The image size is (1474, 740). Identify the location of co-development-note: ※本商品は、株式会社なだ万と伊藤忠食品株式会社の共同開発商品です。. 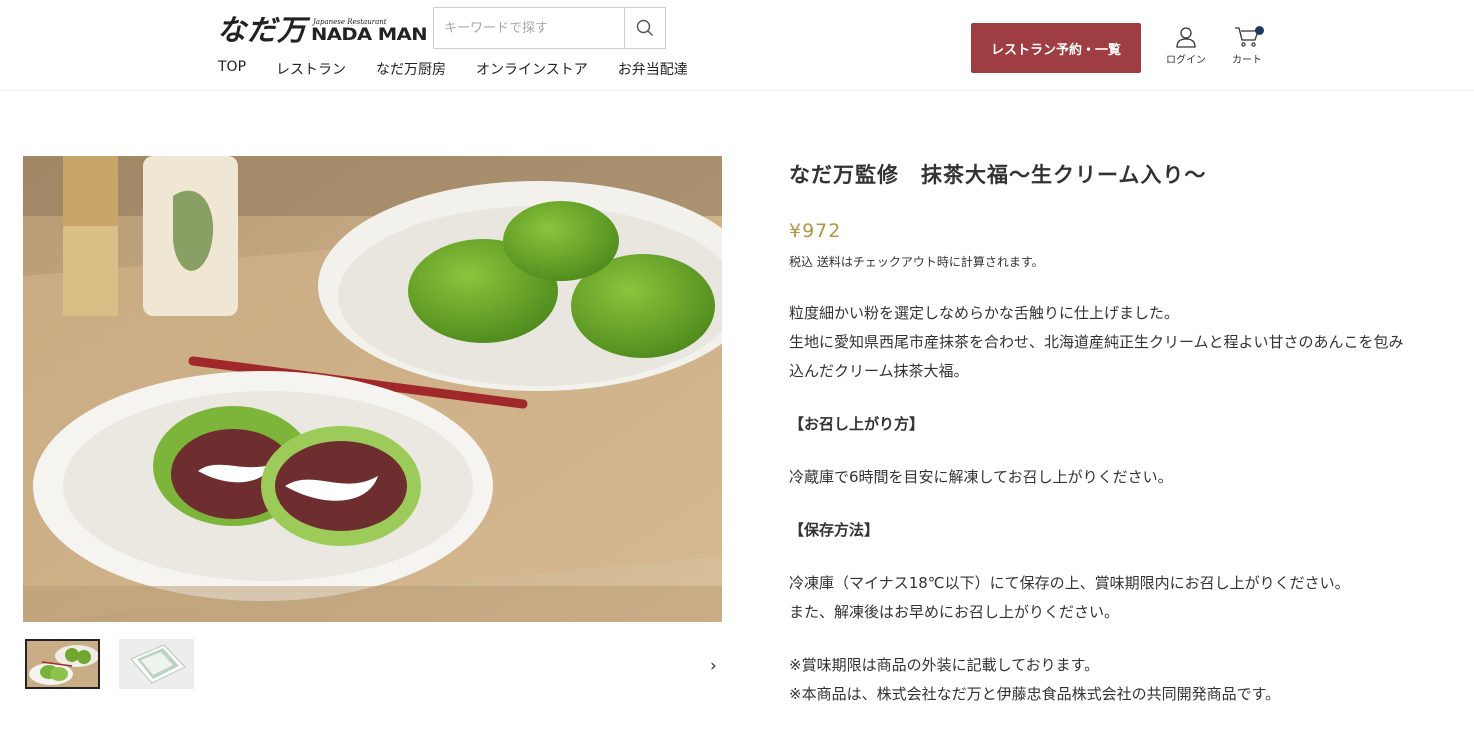
(1035, 694).